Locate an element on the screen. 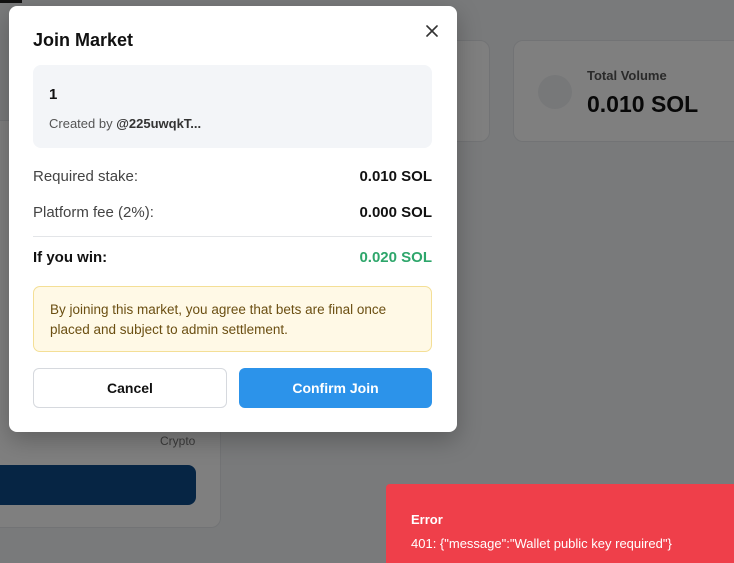  created-by-label: Created by is located at coordinates (81, 123).